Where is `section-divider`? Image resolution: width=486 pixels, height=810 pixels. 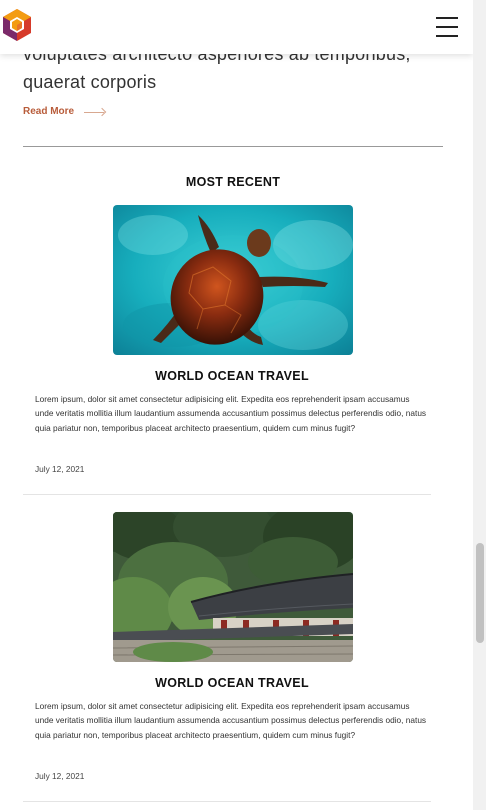 section-divider is located at coordinates (233, 146).